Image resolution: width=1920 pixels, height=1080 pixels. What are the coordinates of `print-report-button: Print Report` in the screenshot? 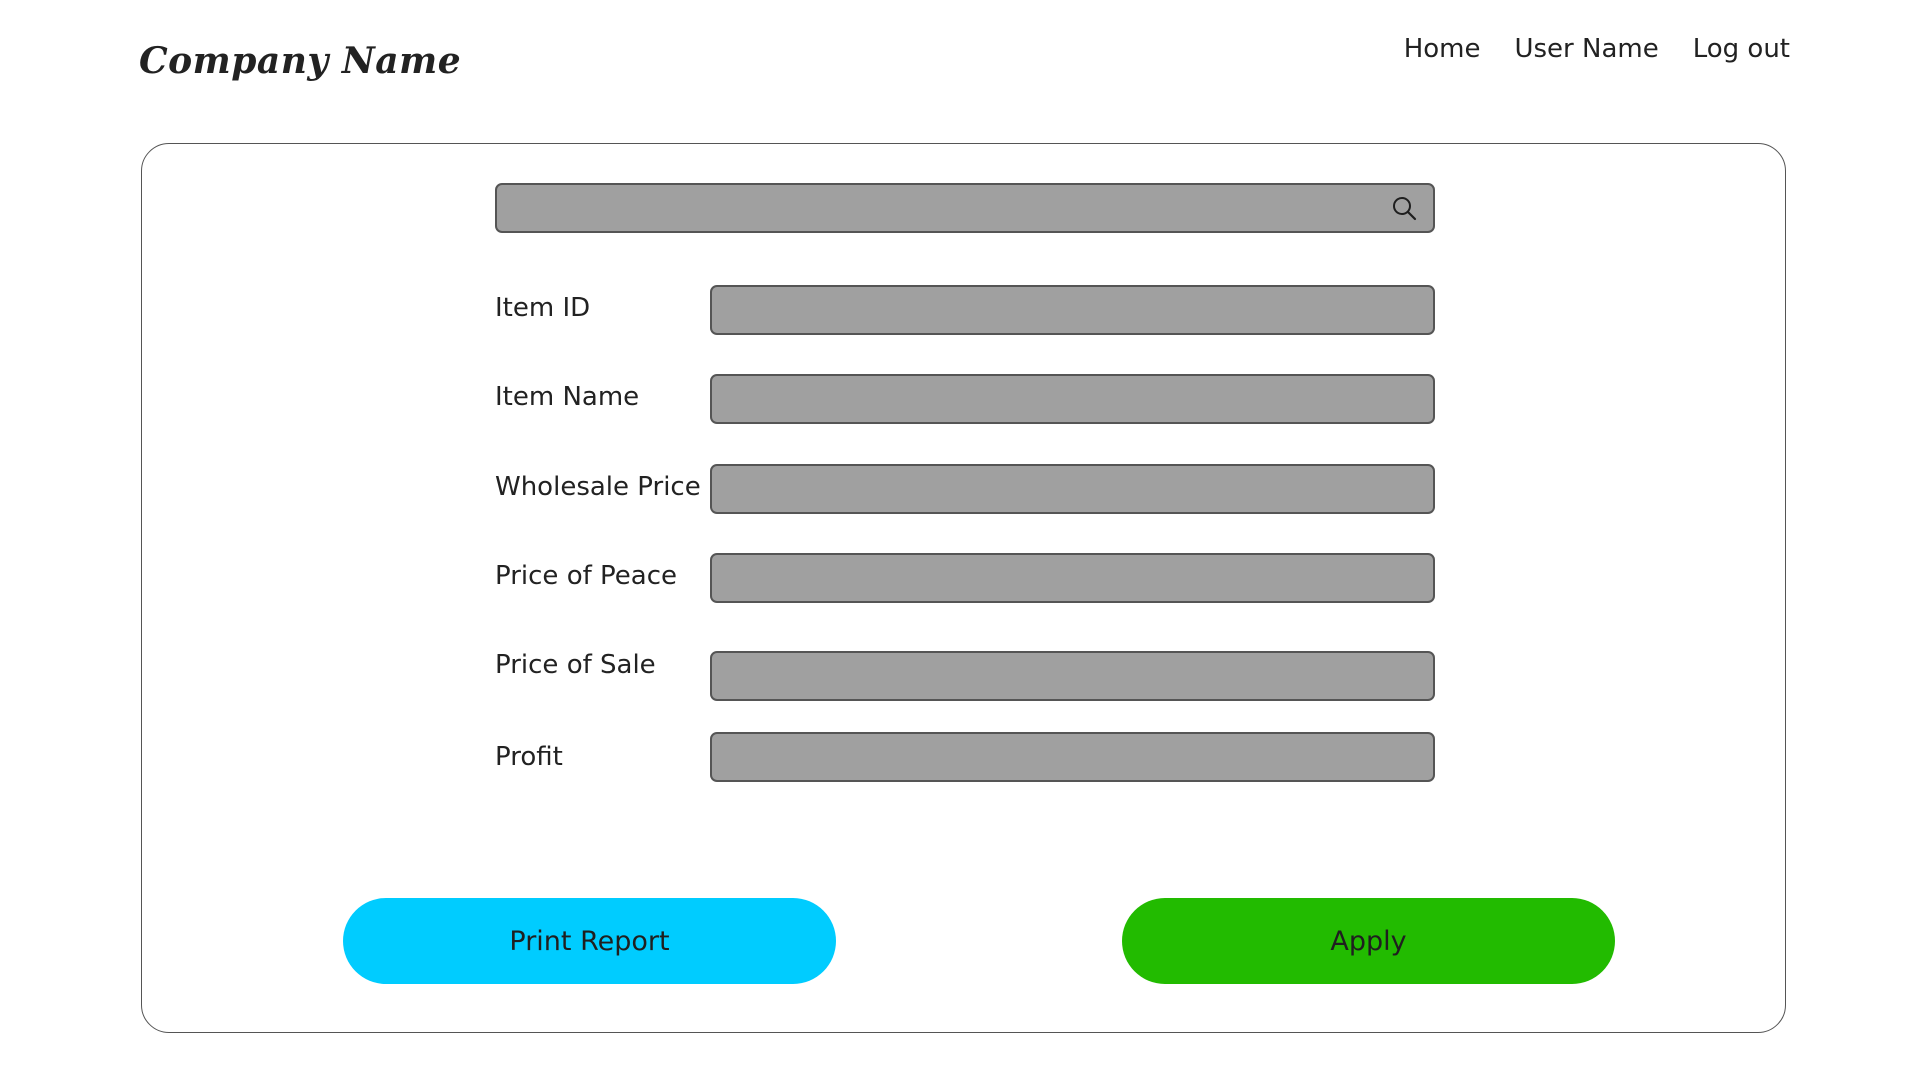 It's located at (589, 941).